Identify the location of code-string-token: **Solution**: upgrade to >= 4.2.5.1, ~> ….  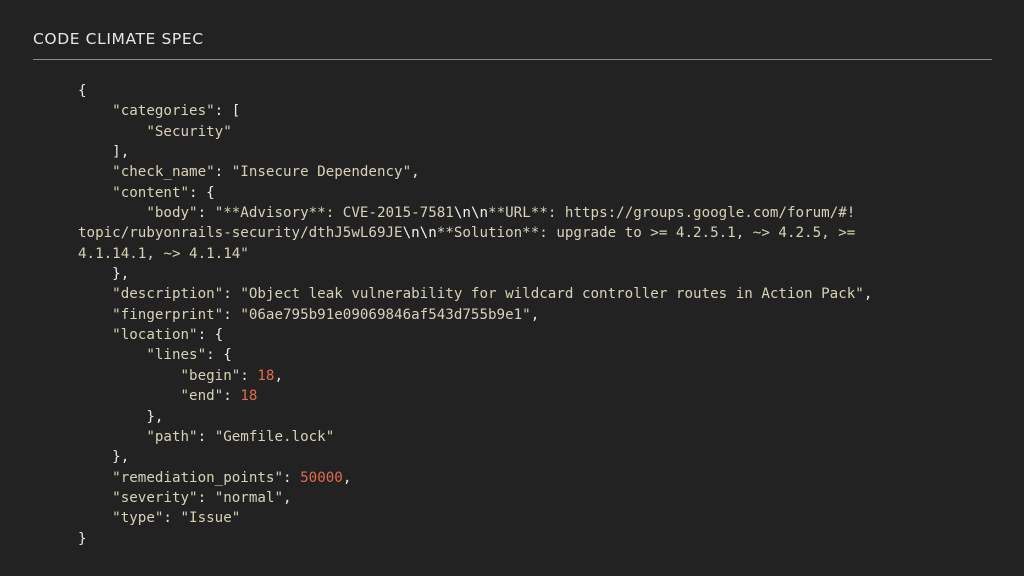
(646, 233).